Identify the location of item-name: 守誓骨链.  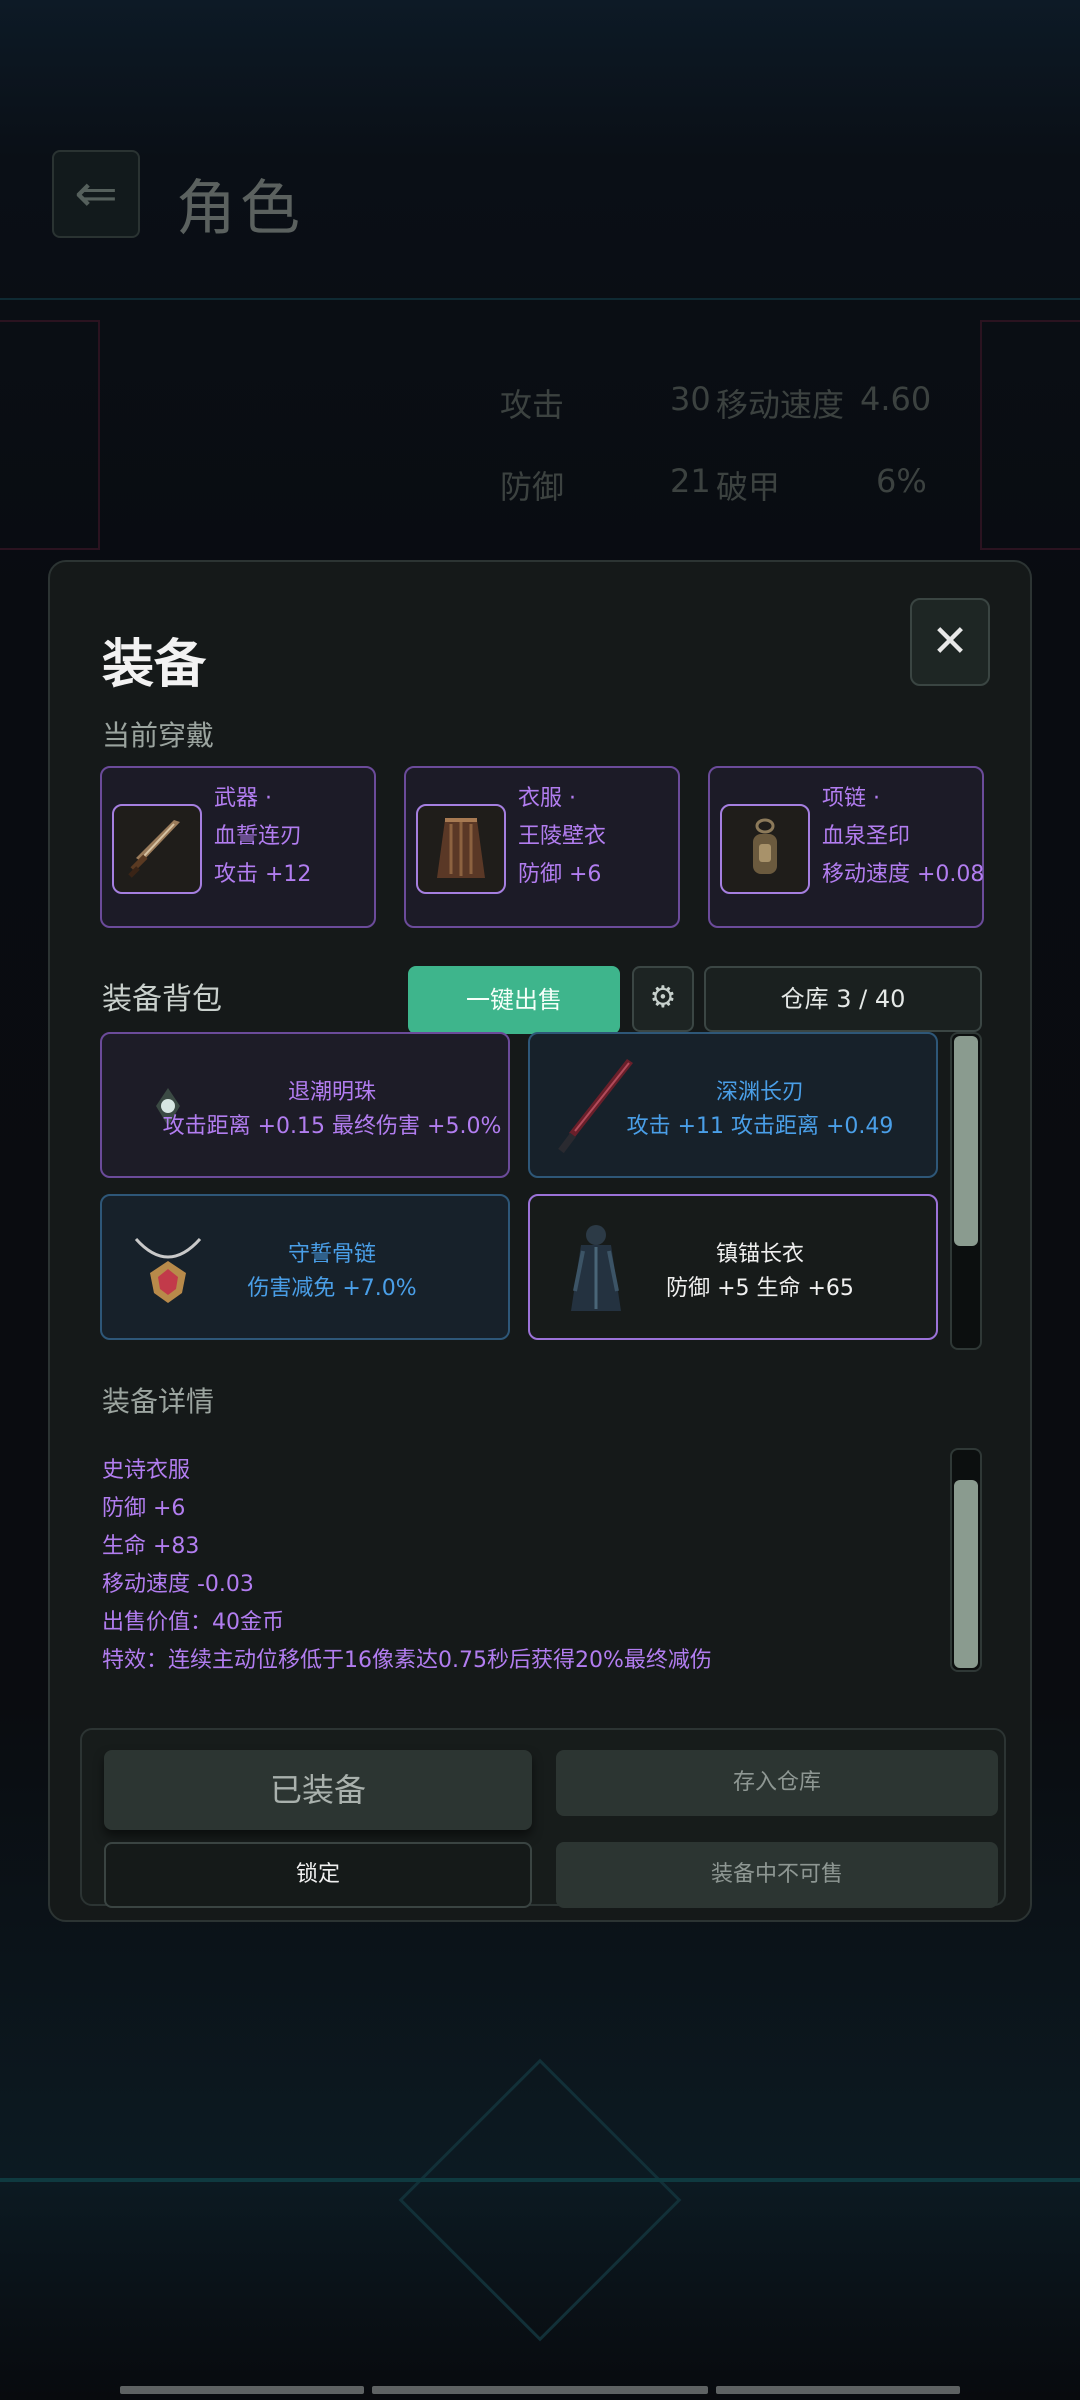
(331, 1254).